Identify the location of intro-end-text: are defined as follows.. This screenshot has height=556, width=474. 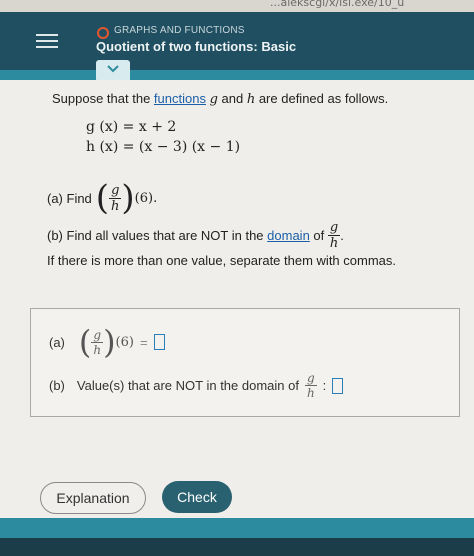
(322, 98).